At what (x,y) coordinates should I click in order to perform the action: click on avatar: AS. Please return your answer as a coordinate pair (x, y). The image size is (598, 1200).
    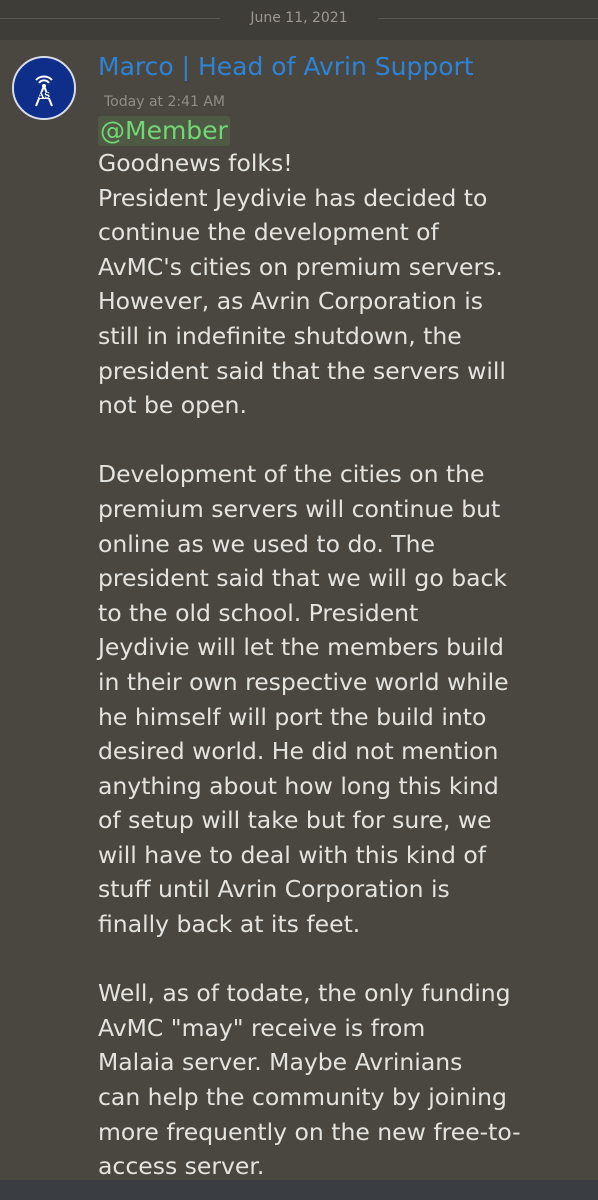
    Looking at the image, I should click on (44, 88).